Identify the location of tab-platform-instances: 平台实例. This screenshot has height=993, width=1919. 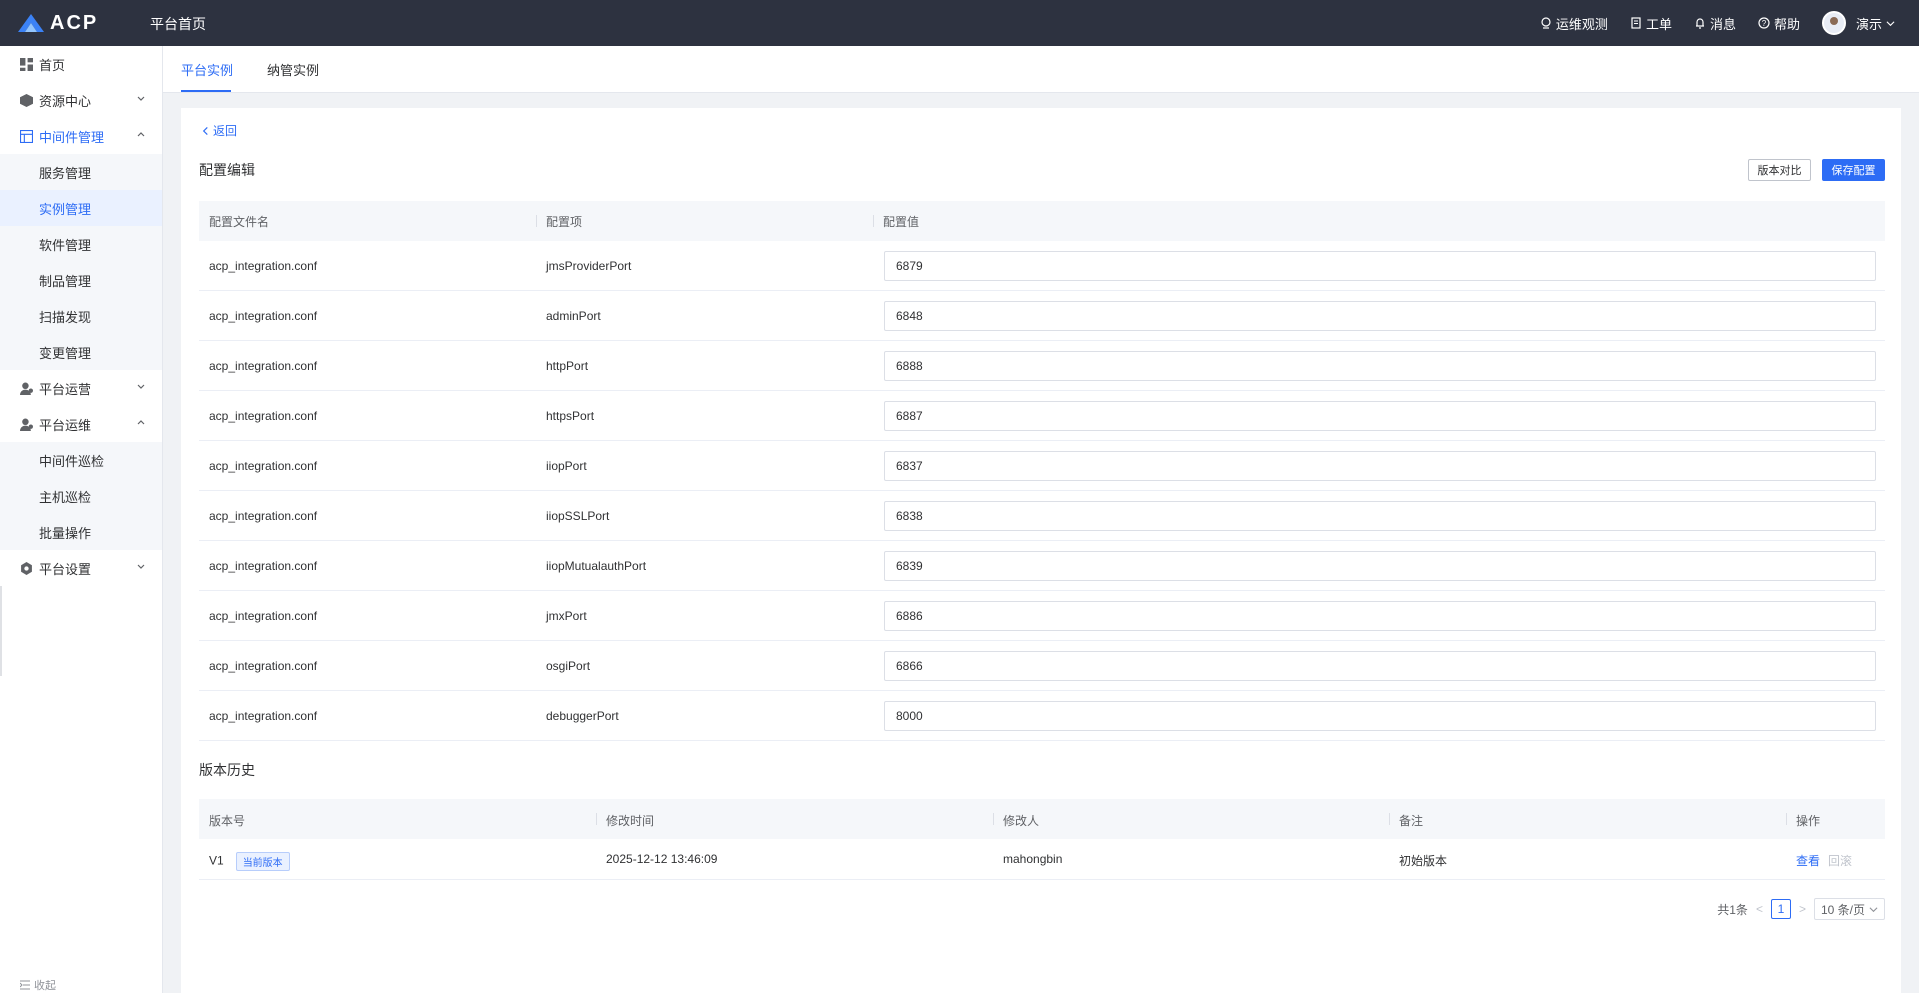
(207, 69).